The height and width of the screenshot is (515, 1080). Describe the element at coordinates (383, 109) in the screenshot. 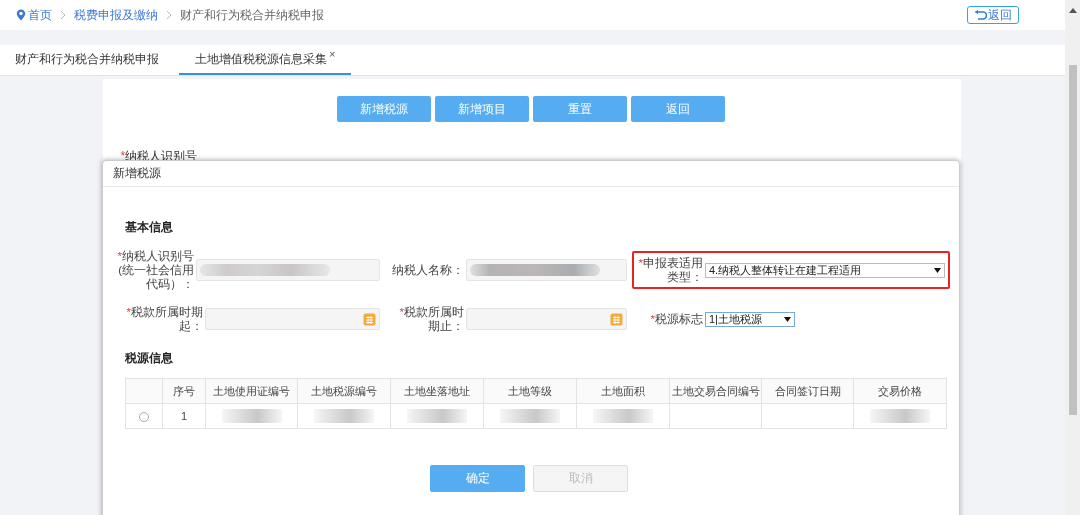

I see `toolbar-button: 新增税源` at that location.